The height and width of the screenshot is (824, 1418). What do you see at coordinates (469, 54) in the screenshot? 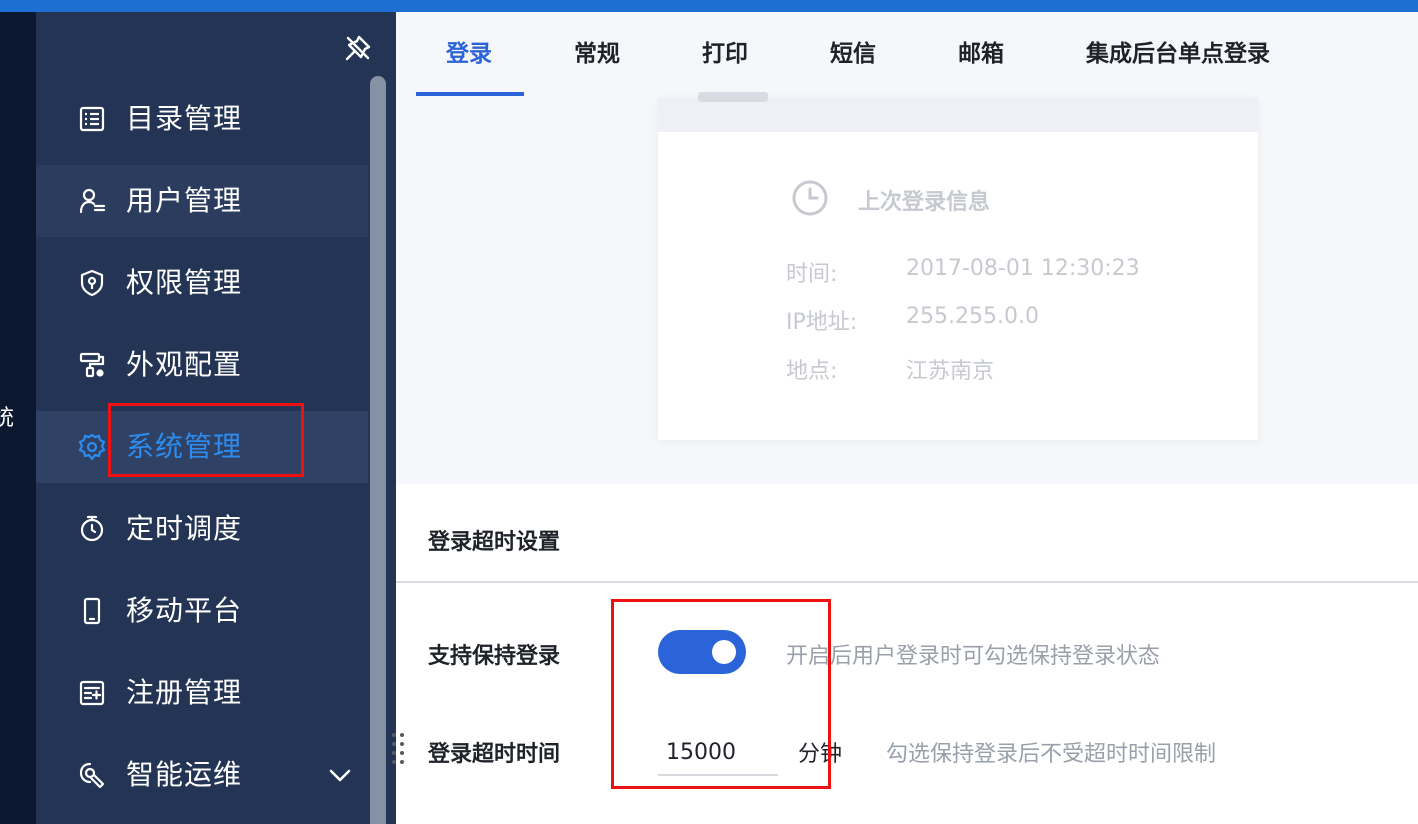
I see `tab-login: 登录` at bounding box center [469, 54].